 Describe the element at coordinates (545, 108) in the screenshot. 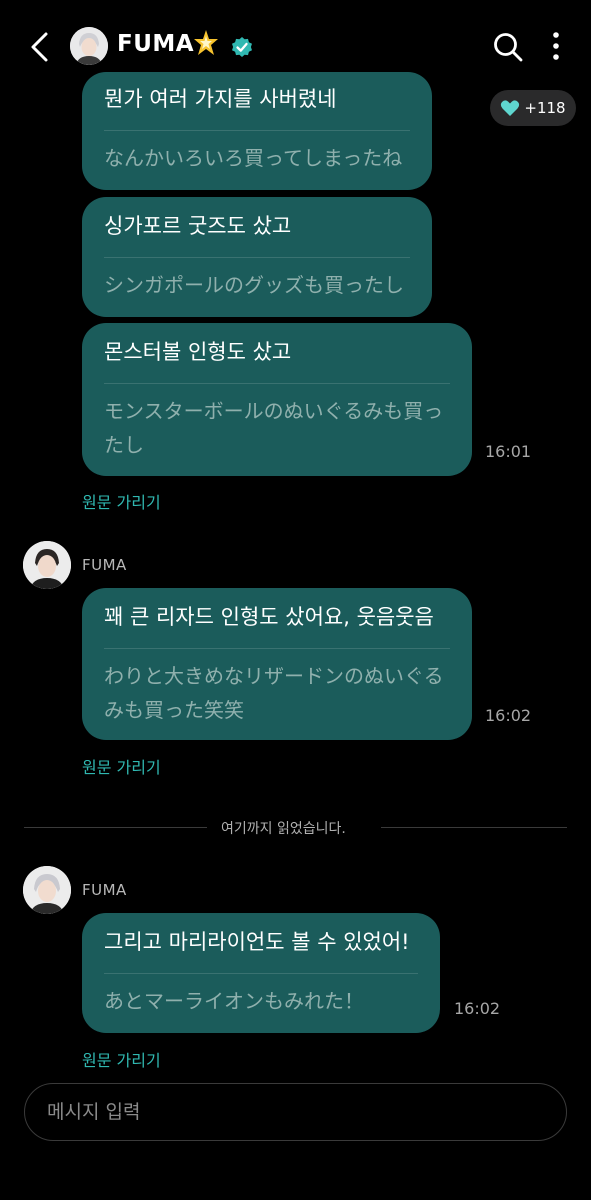

I see `likes-count: +118` at that location.